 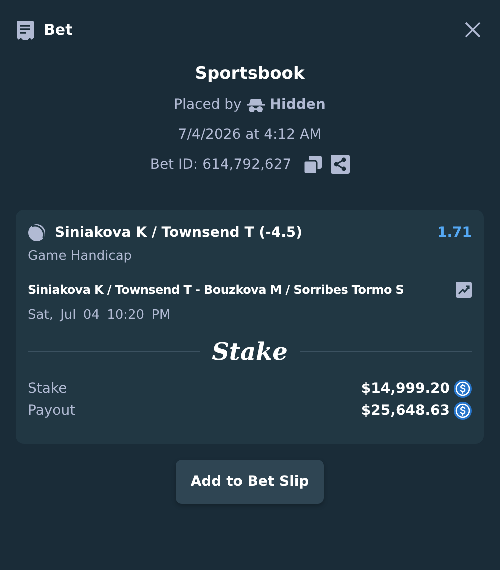 What do you see at coordinates (58, 30) in the screenshot?
I see `dialog-title: Bet` at bounding box center [58, 30].